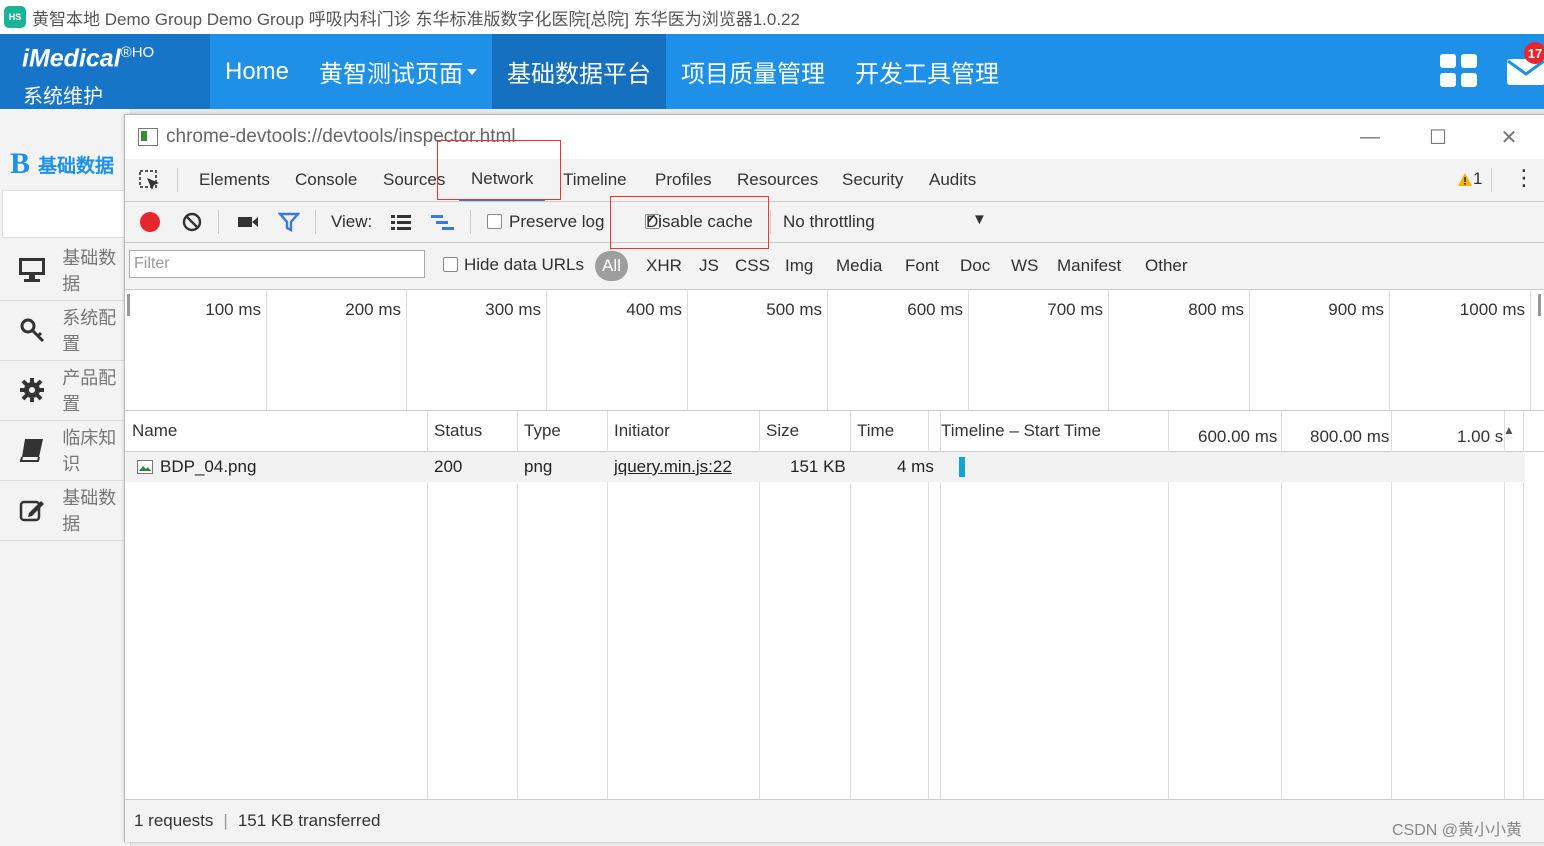 Image resolution: width=1544 pixels, height=846 pixels. What do you see at coordinates (277, 264) in the screenshot?
I see `filter-input: Filter` at bounding box center [277, 264].